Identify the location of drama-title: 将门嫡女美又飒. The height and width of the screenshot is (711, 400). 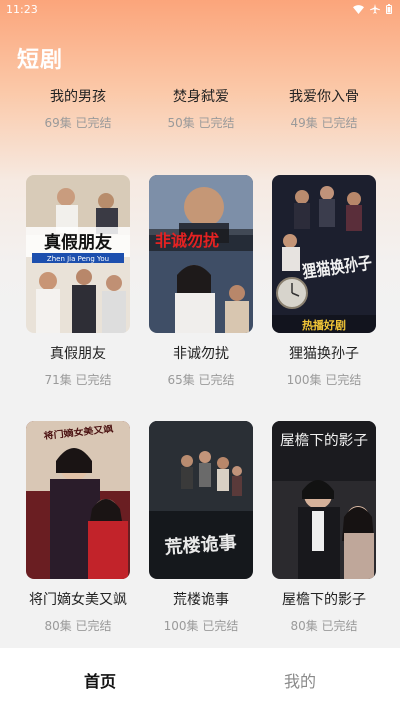
(78, 600).